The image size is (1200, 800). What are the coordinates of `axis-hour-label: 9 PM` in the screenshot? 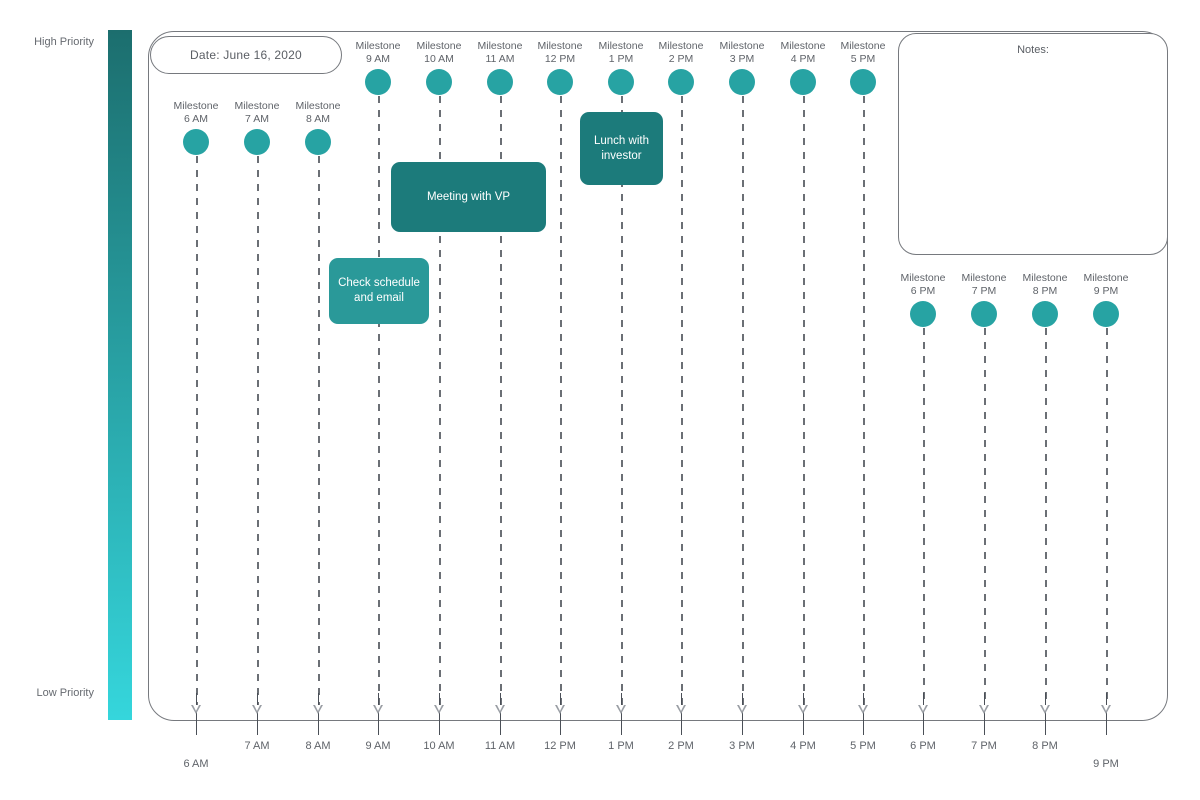 It's located at (1106, 764).